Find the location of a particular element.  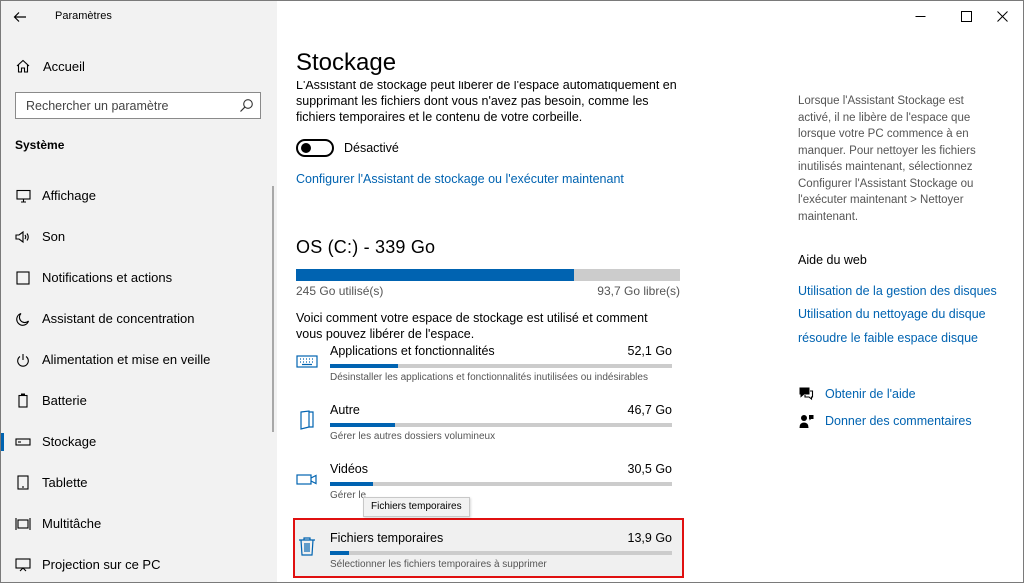

home-label: Accueil is located at coordinates (64, 66).